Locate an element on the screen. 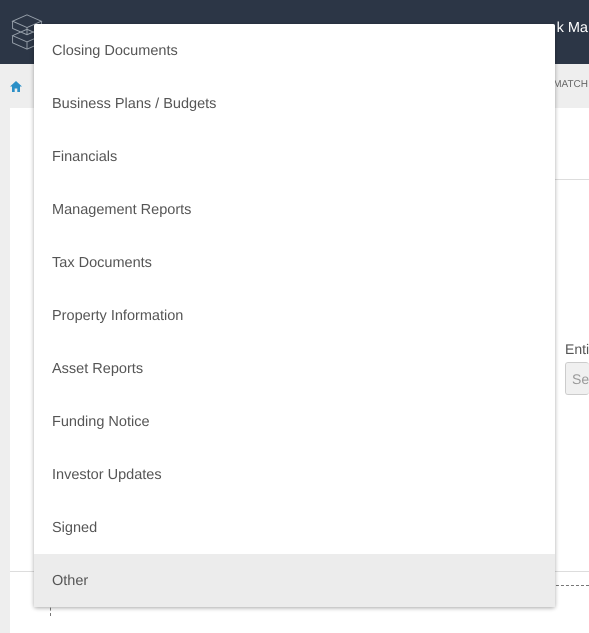 This screenshot has height=633, width=589. menu-item: Business Plans / Budgets is located at coordinates (294, 103).